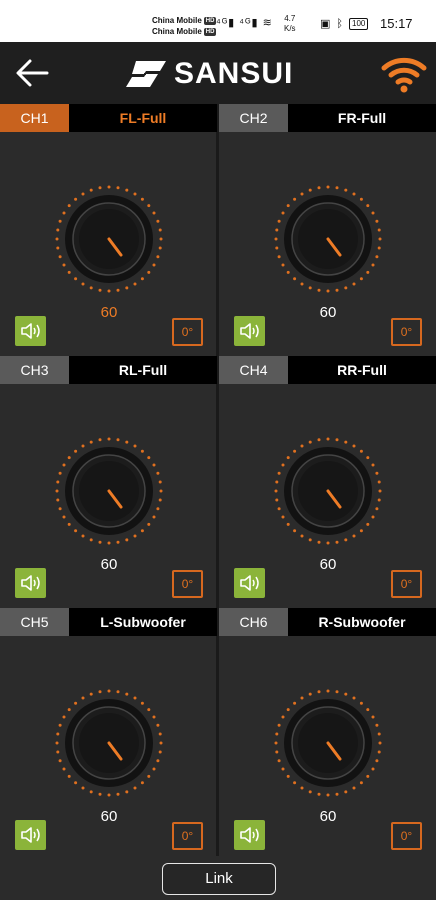 The image size is (436, 900). What do you see at coordinates (184, 26) in the screenshot?
I see `carrier-info: China Mobile HD China Mobile HD` at bounding box center [184, 26].